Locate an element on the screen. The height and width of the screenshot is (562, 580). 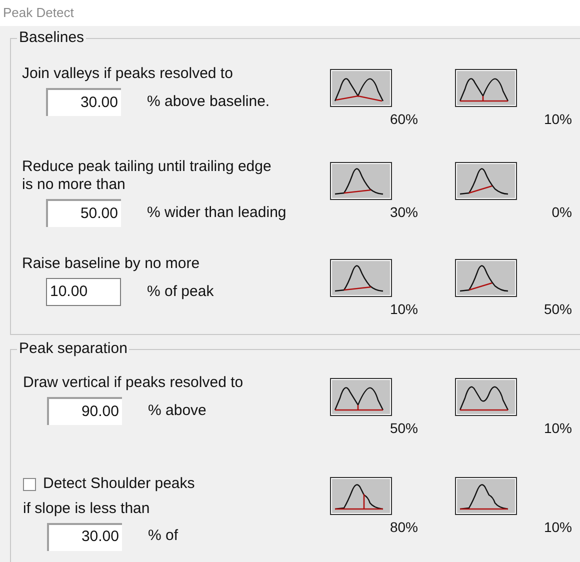
percent-label: 0% is located at coordinates (561, 212).